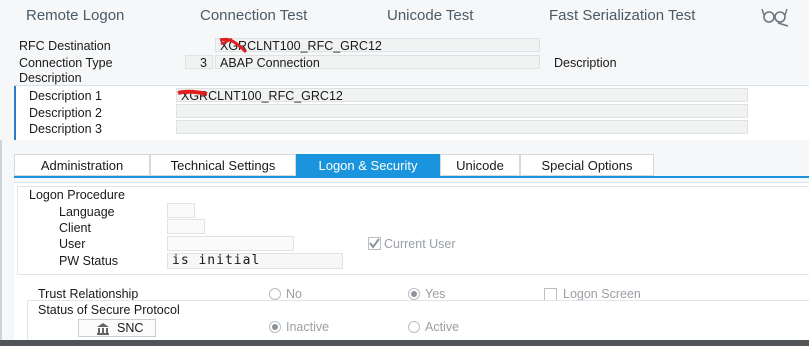 This screenshot has height=346, width=809. I want to click on remote-logon-button: Remote Logon, so click(75, 15).